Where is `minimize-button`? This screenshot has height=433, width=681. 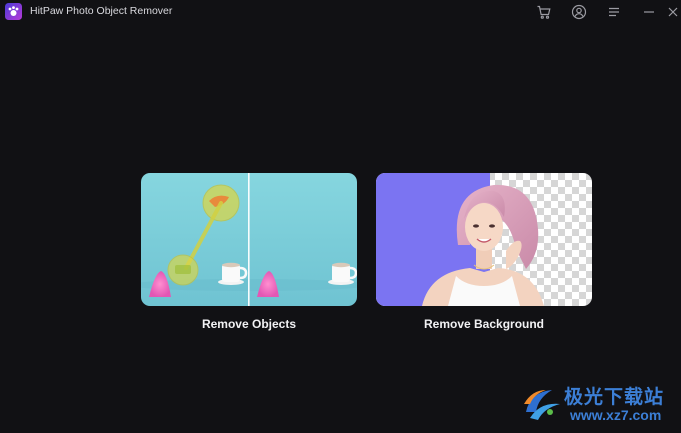
minimize-button is located at coordinates (649, 12).